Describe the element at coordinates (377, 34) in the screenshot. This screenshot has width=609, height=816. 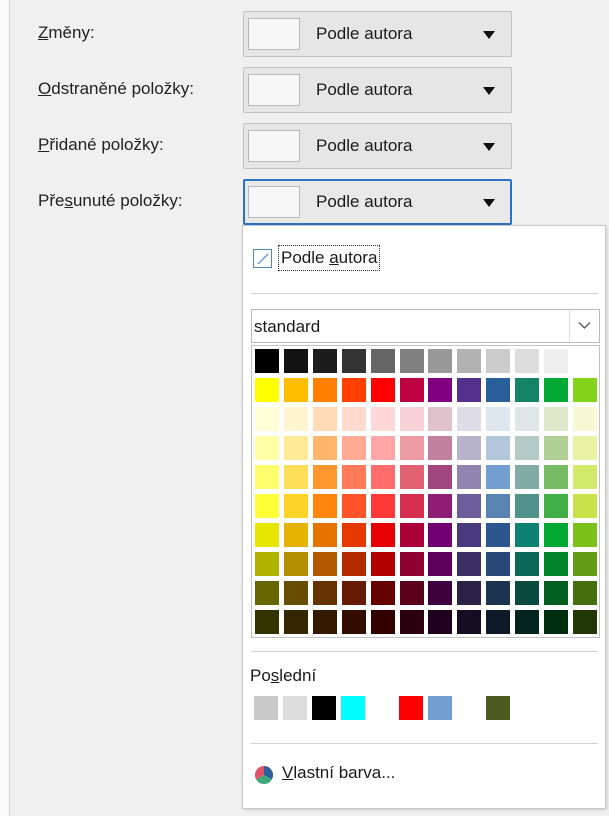
I see `changes-color-dropdown: Podle autora` at that location.